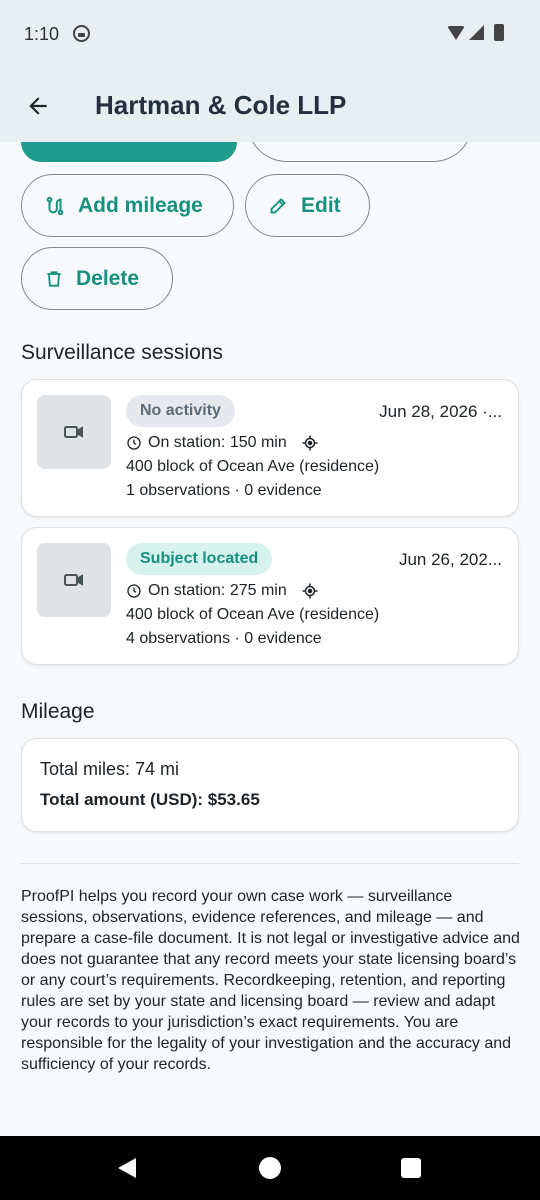 This screenshot has height=1200, width=540. I want to click on status-time: 1:10, so click(42, 34).